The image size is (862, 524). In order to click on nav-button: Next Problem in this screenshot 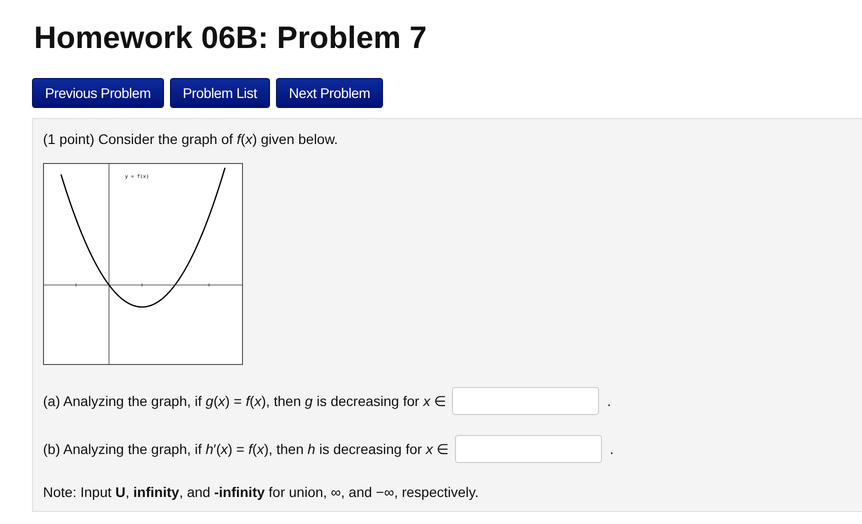, I will do `click(330, 93)`.